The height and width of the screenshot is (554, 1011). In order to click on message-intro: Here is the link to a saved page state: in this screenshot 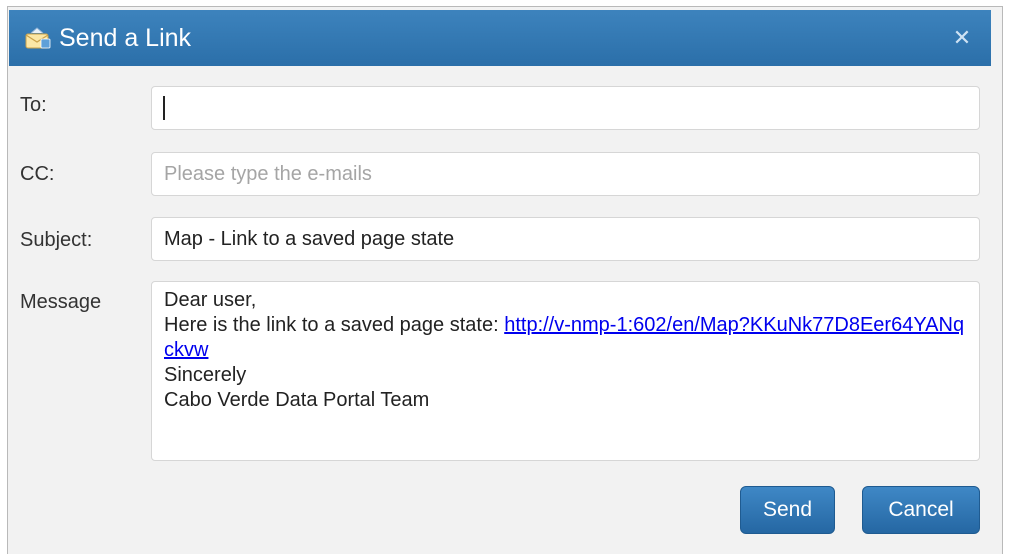, I will do `click(334, 325)`.